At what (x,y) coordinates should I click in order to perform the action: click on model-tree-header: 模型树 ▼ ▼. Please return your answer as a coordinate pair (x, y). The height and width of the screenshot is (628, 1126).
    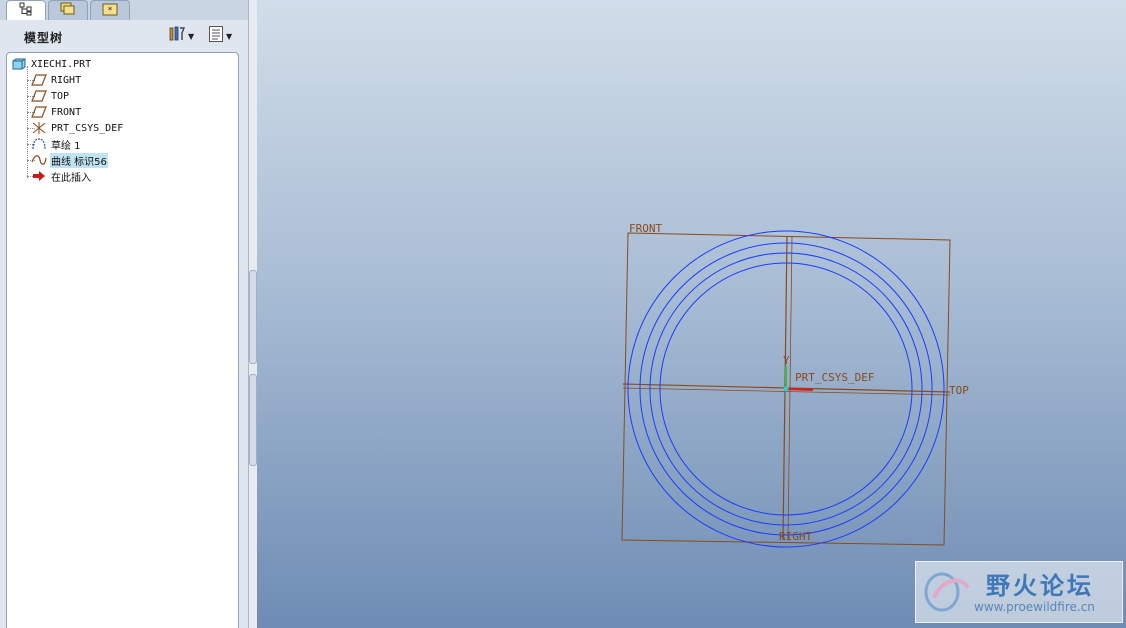
    Looking at the image, I should click on (126, 36).